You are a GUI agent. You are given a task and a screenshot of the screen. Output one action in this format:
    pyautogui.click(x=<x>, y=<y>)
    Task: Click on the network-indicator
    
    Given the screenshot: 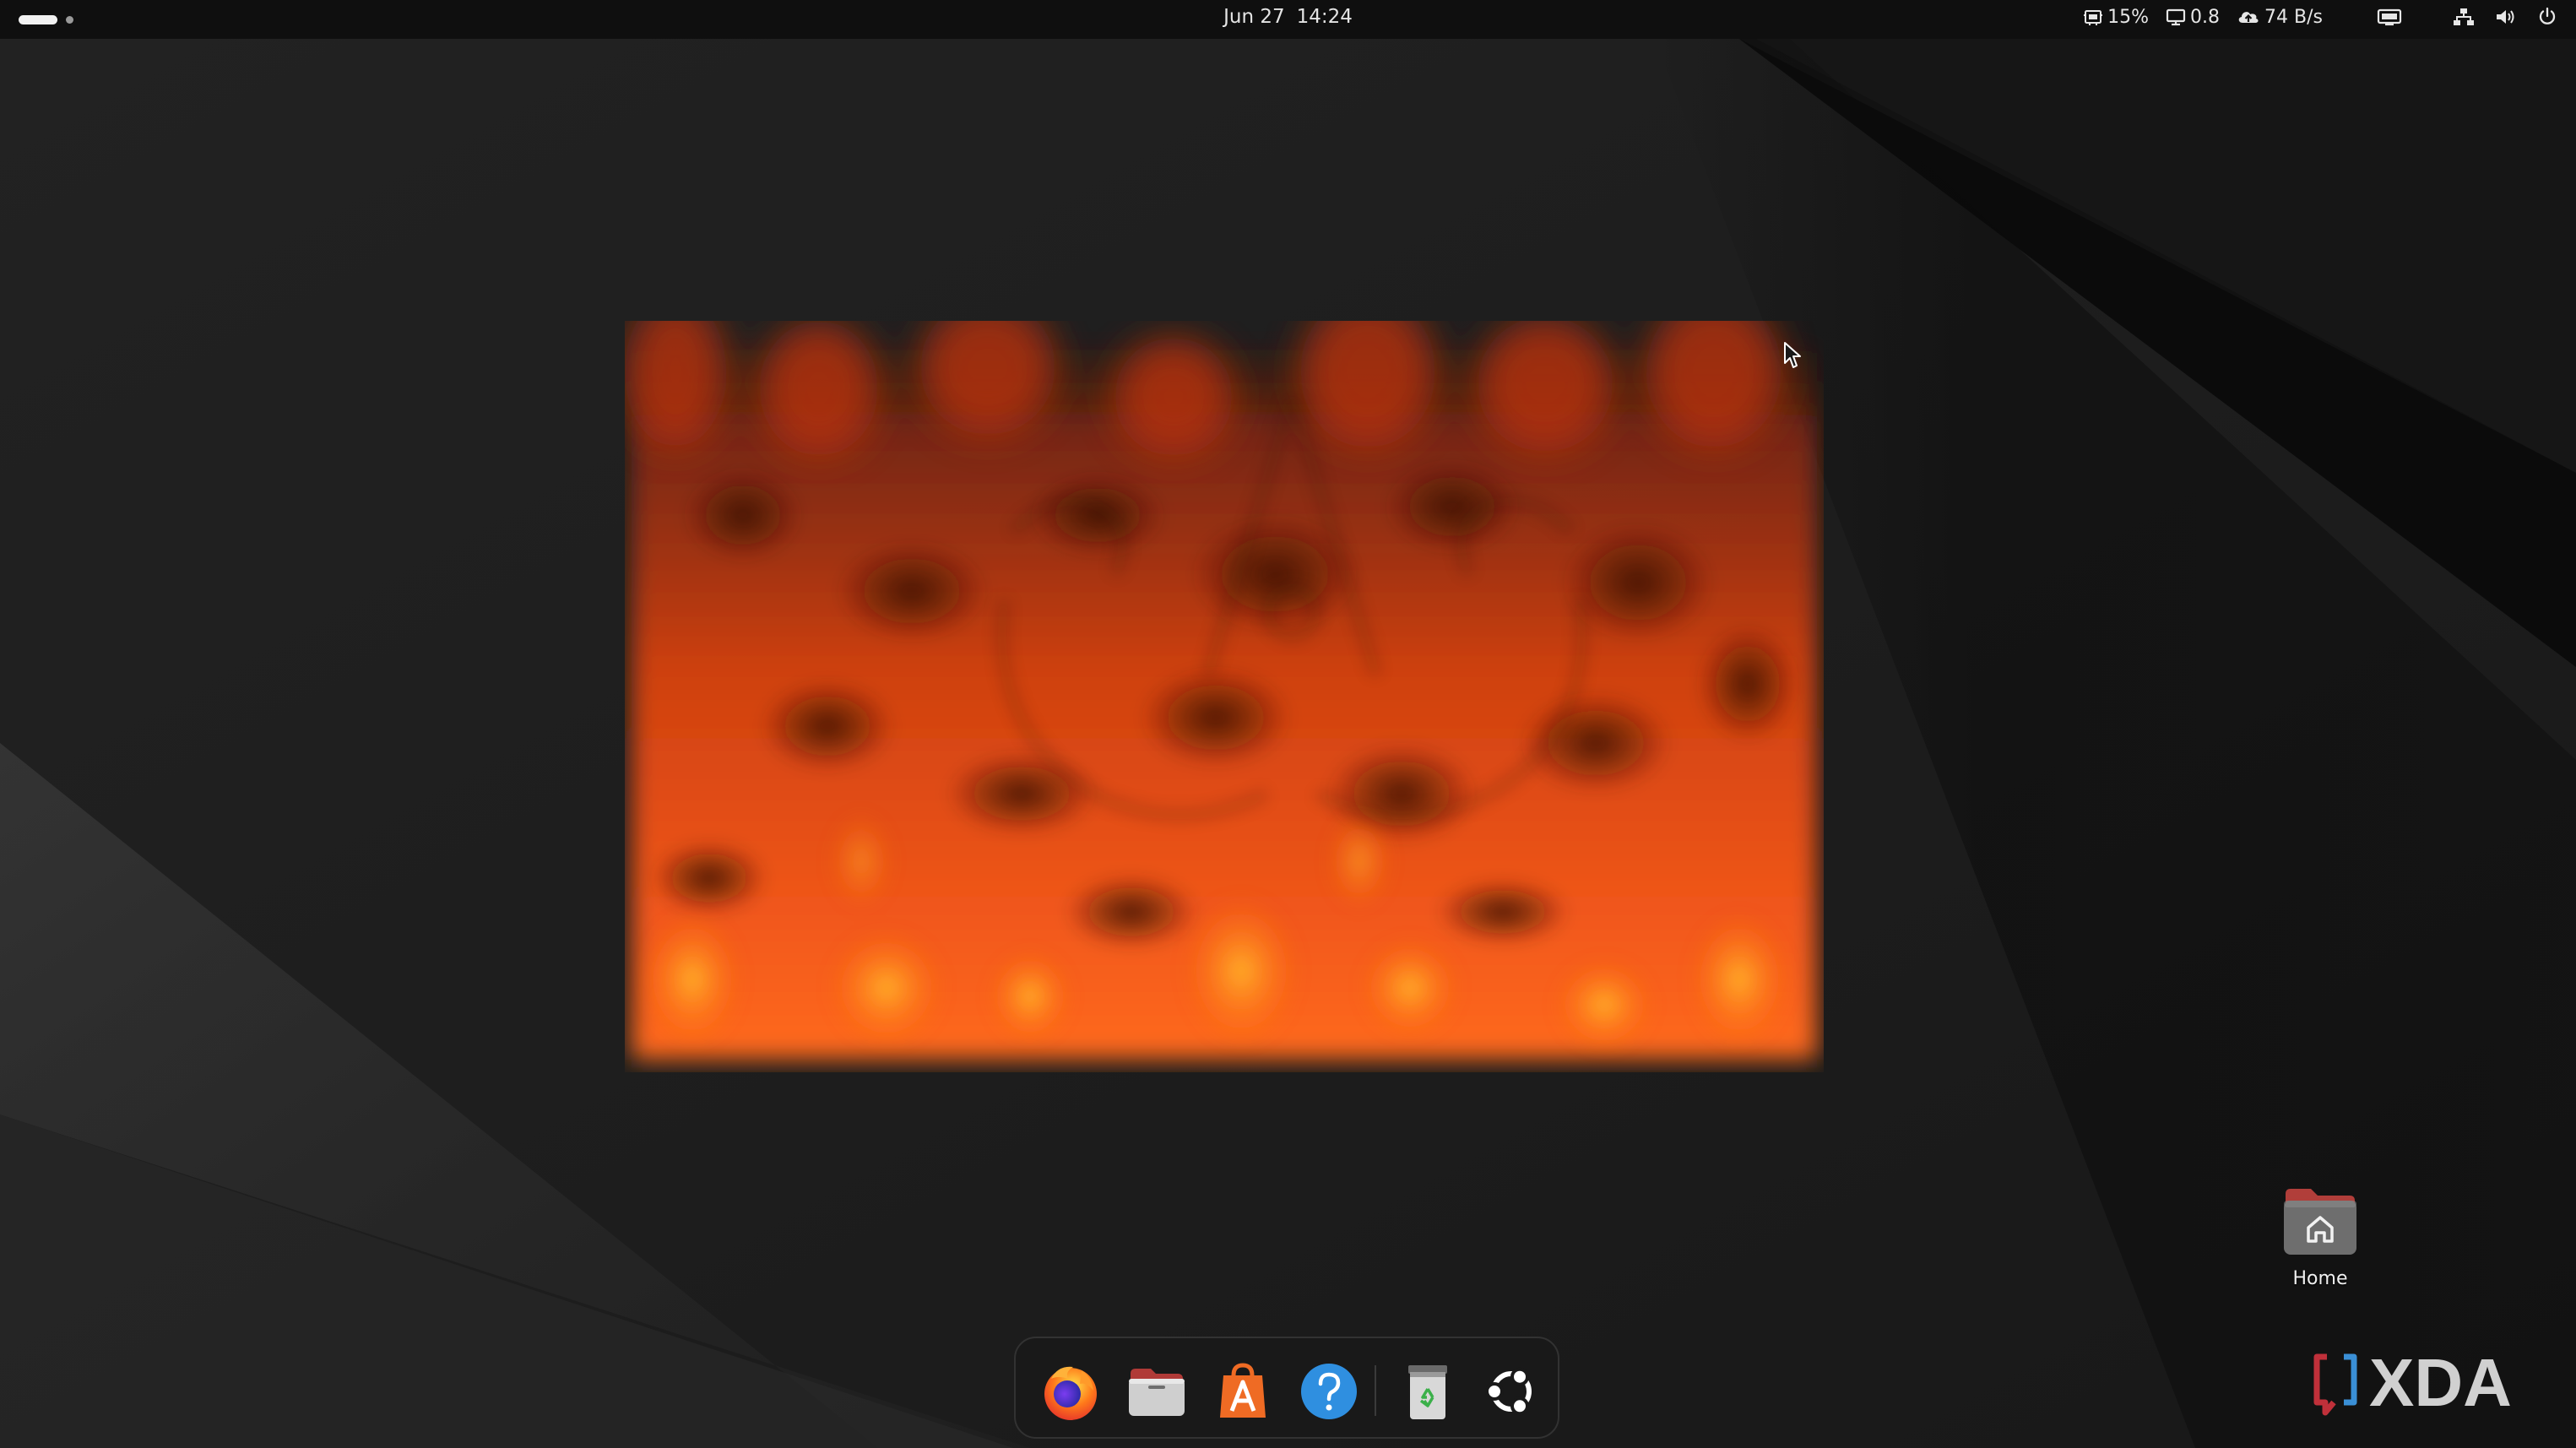 What is the action you would take?
    pyautogui.click(x=2464, y=17)
    